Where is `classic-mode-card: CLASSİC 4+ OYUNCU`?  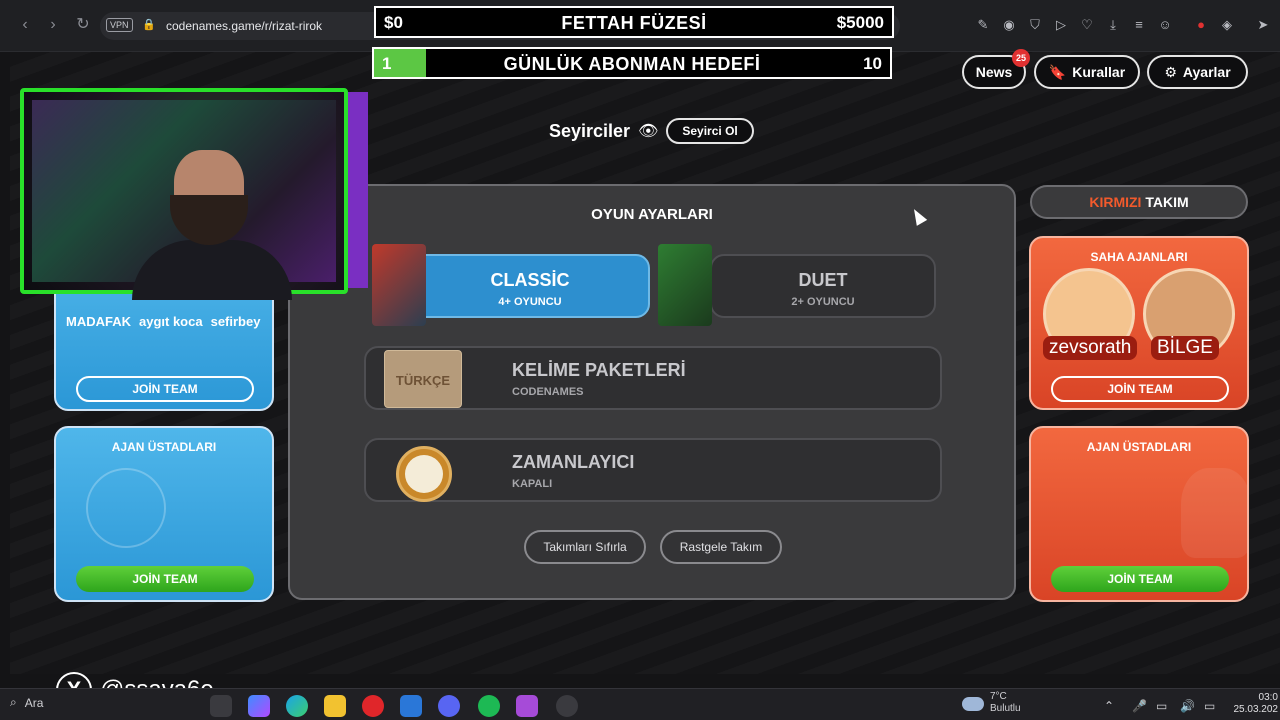 classic-mode-card: CLASSİC 4+ OYUNCU is located at coordinates (530, 286).